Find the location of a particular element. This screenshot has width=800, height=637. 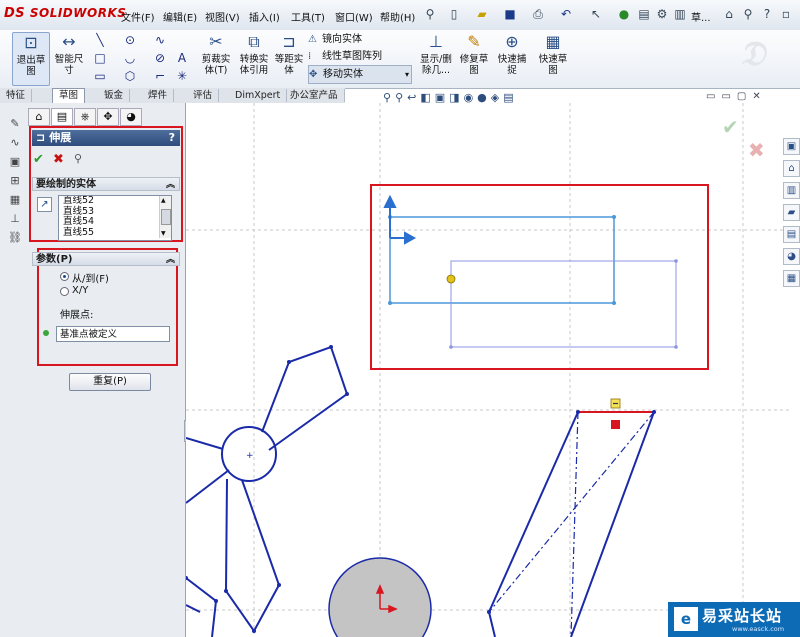

cancel-icon: ✖ is located at coordinates (58, 159).